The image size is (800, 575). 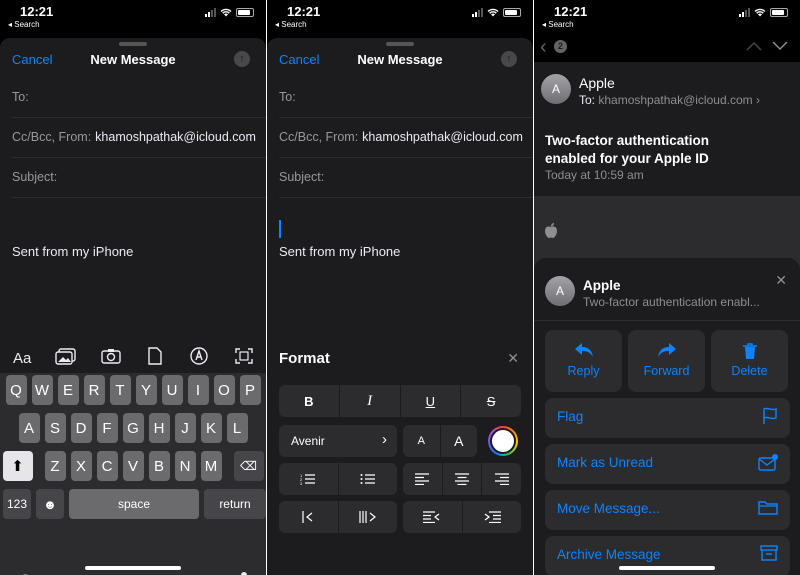 What do you see at coordinates (780, 47) in the screenshot?
I see `chevron-down-icon` at bounding box center [780, 47].